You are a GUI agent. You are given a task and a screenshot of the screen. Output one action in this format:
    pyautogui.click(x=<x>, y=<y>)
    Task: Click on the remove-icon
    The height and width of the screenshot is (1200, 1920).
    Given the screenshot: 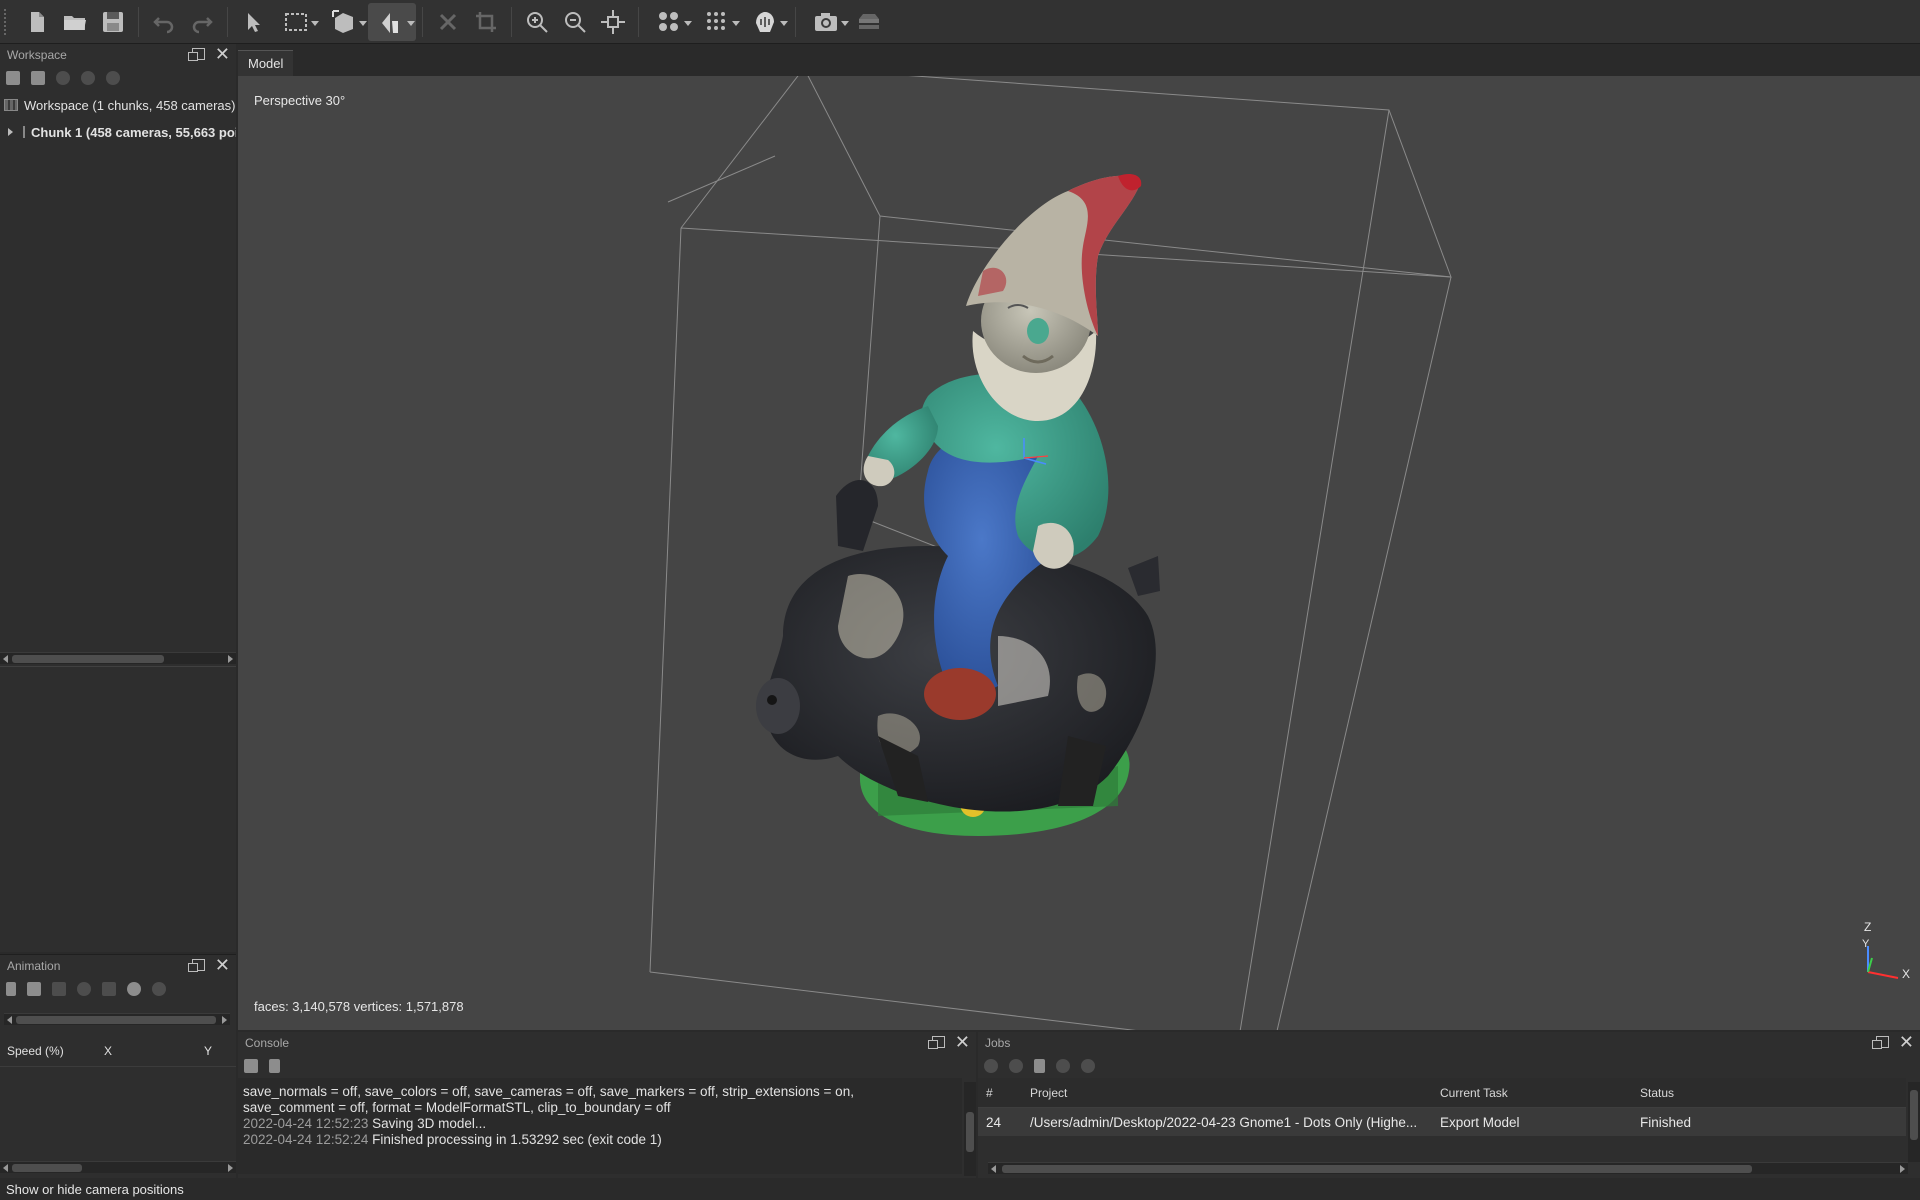 What is the action you would take?
    pyautogui.click(x=113, y=78)
    